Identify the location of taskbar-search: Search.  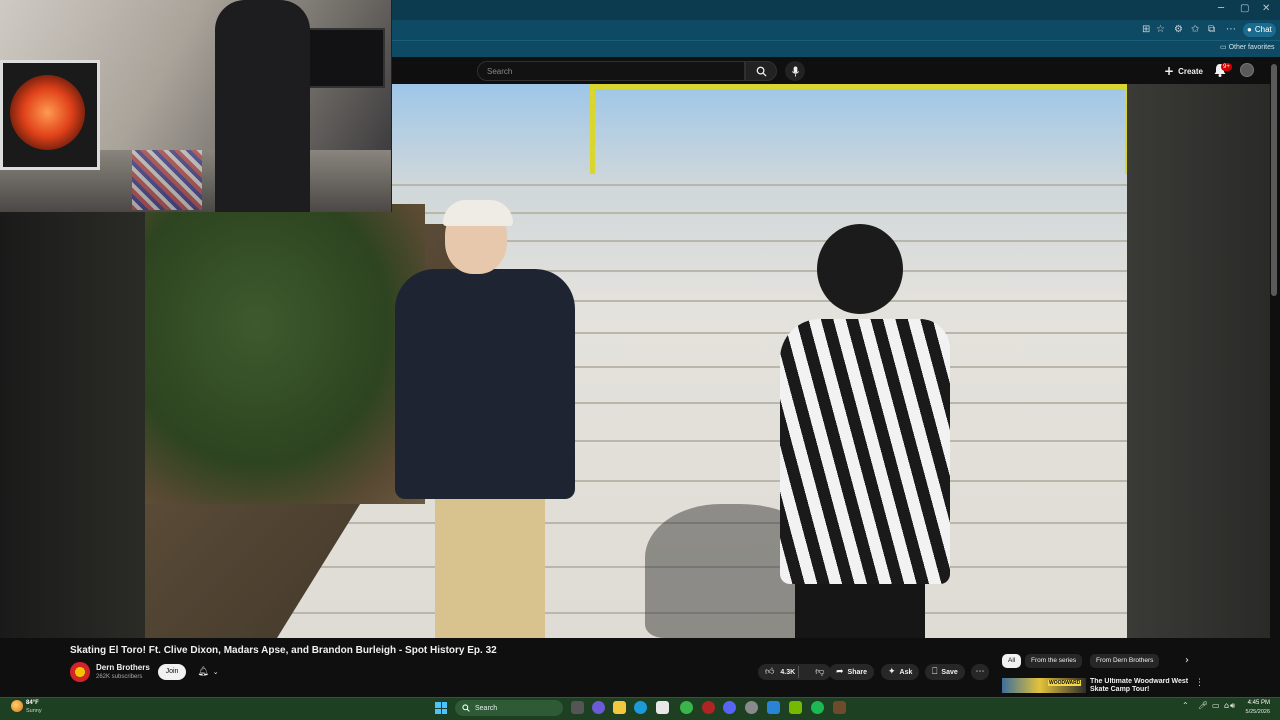
(509, 708).